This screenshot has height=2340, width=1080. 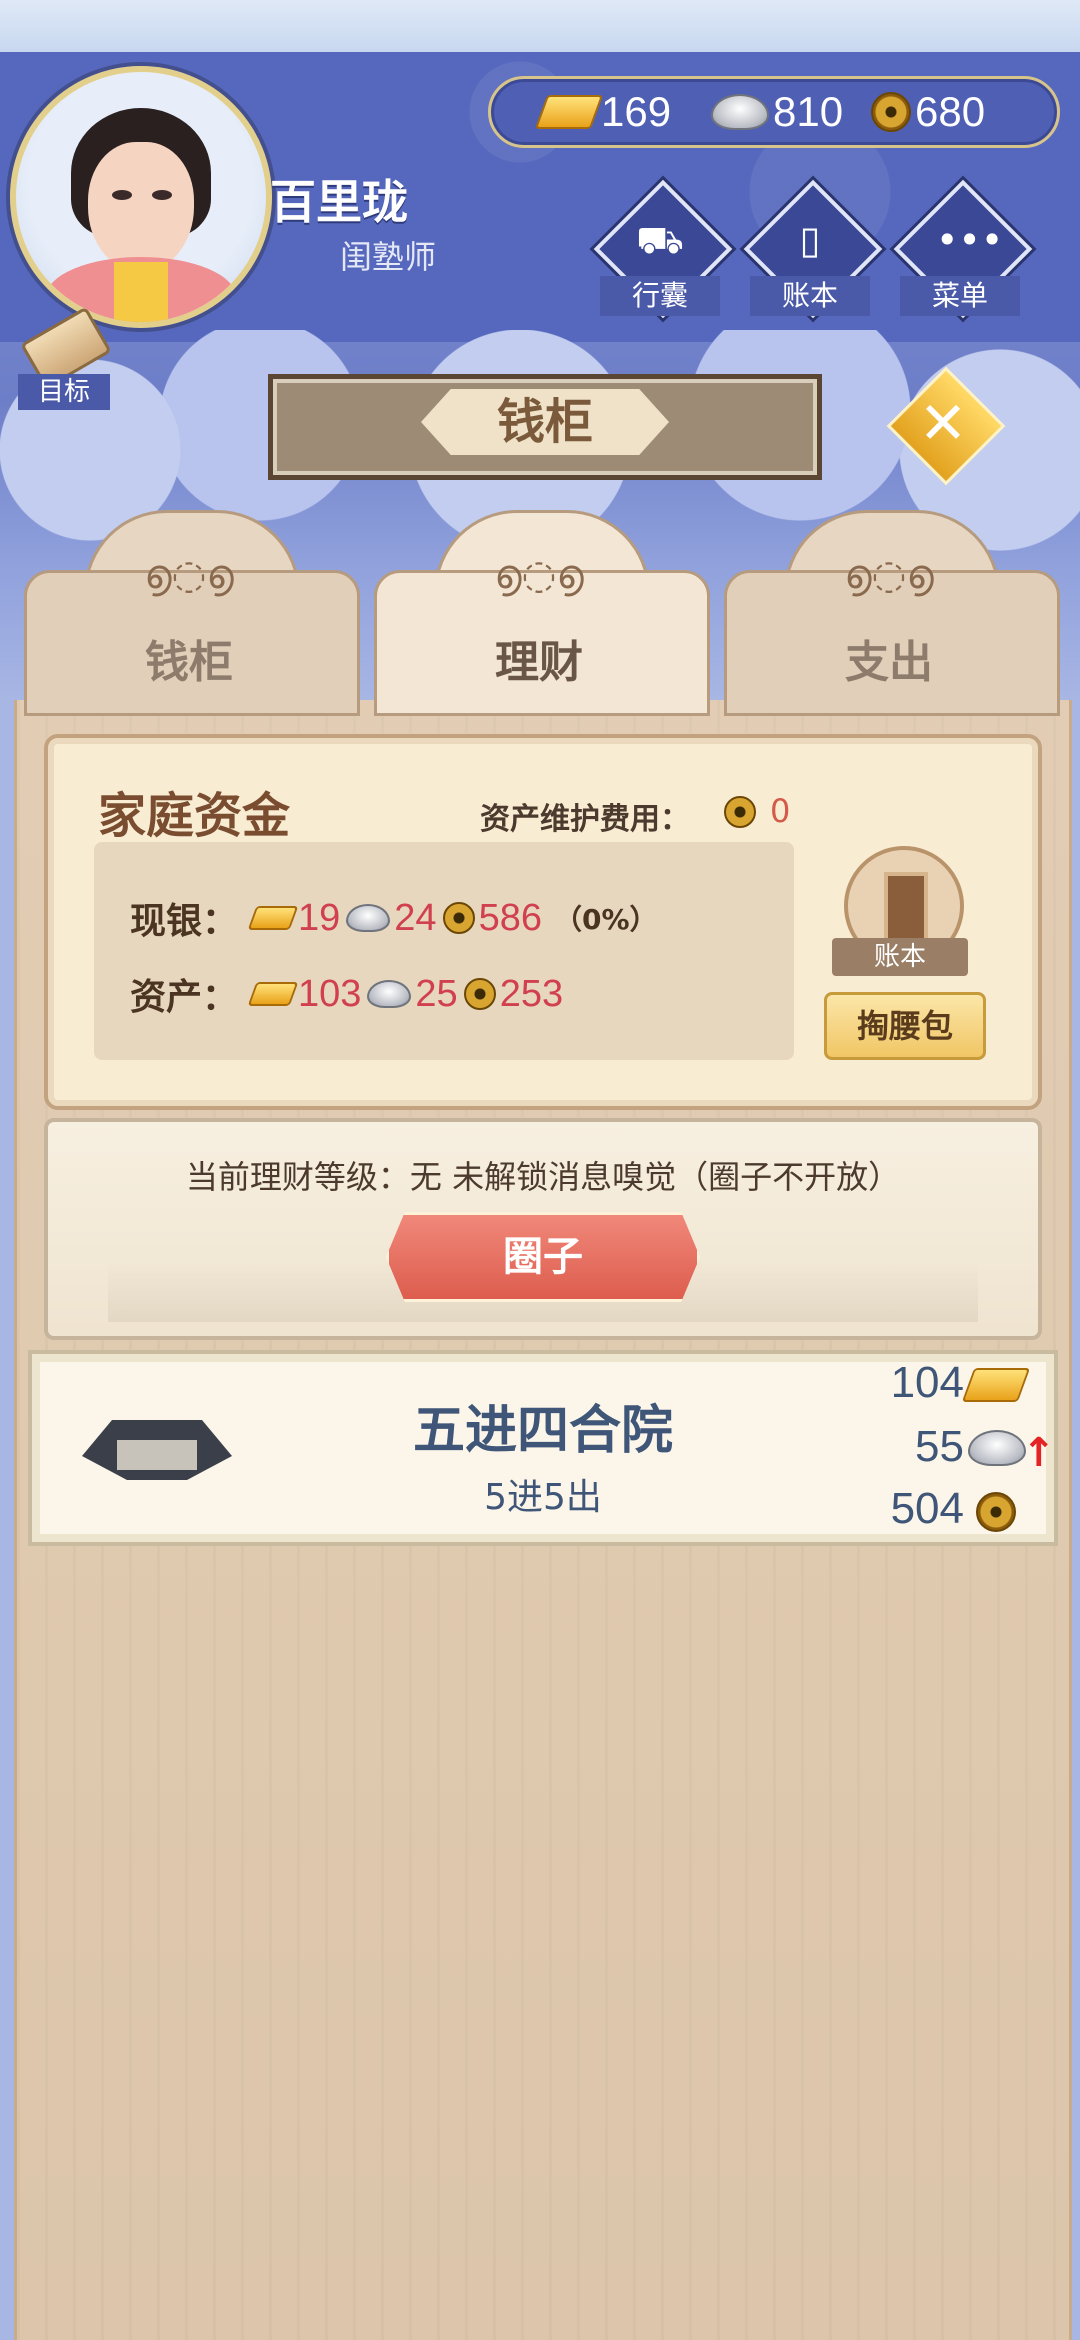 I want to click on close-icon: ✕, so click(x=943, y=423).